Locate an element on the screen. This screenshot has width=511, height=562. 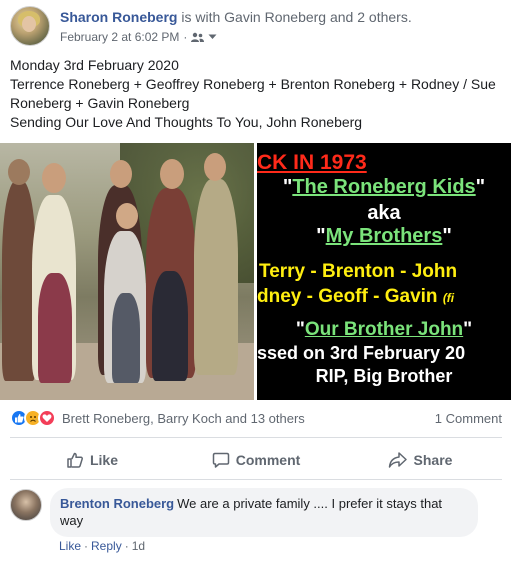
comment-like-link: Like is located at coordinates (70, 546).